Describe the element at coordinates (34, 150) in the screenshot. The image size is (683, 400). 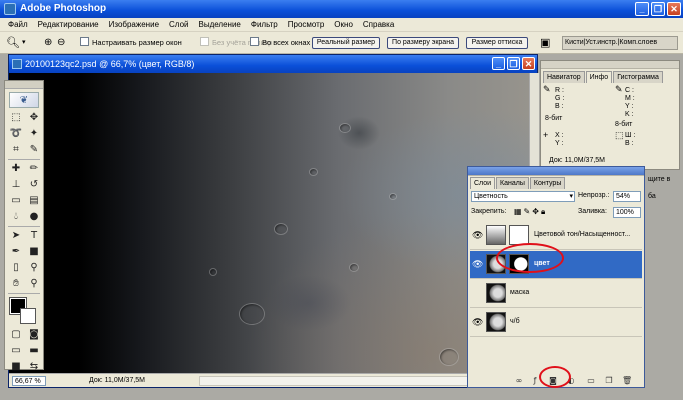
I see `slice-tool-icon: ✎` at that location.